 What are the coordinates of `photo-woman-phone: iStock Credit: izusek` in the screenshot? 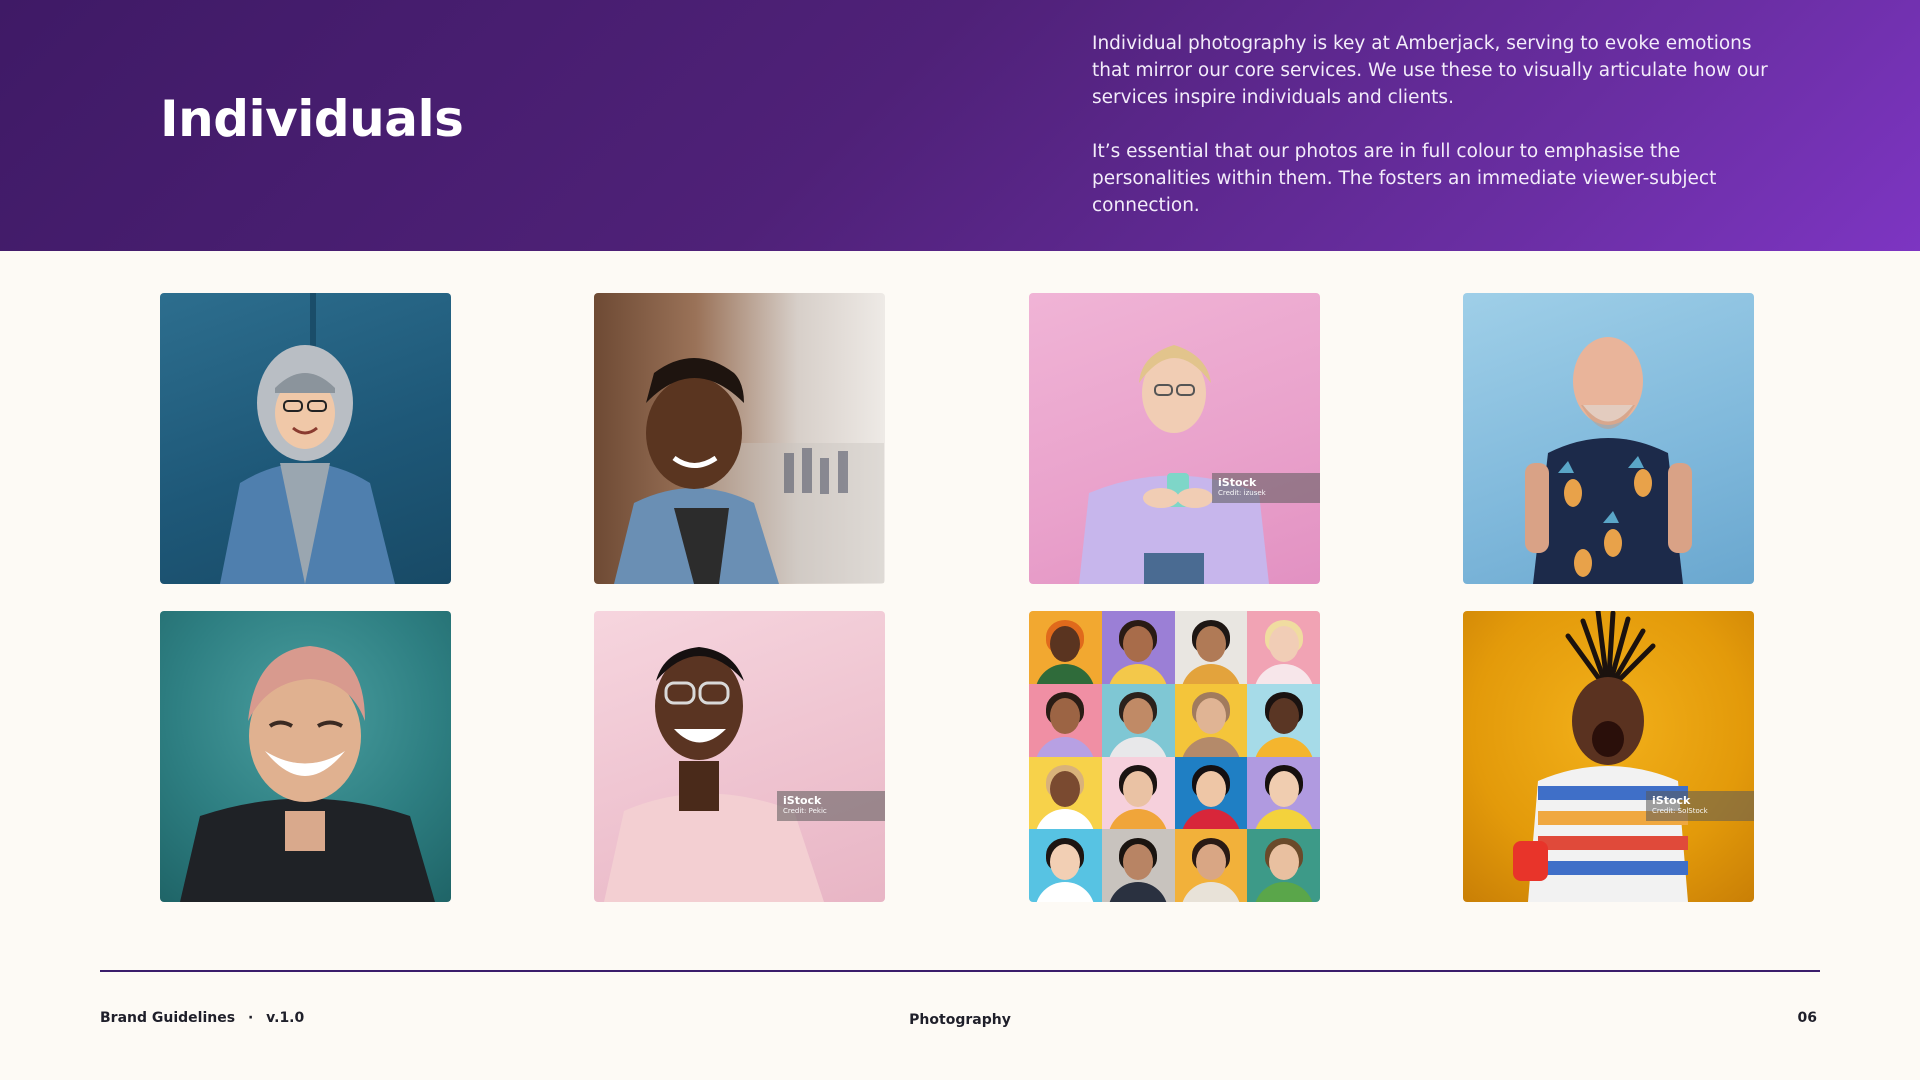 It's located at (1174, 438).